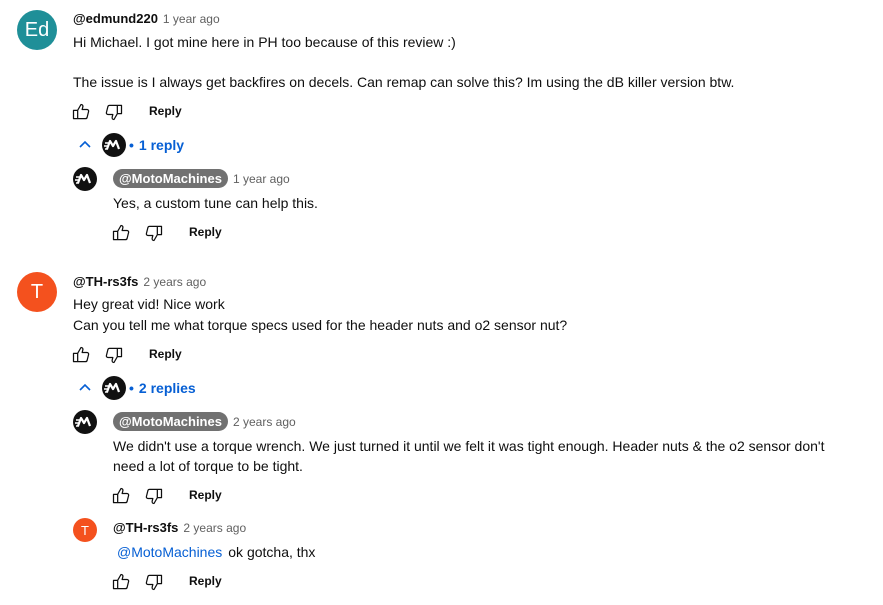  I want to click on reply-text: Yes, a custom tune can help this., so click(215, 203).